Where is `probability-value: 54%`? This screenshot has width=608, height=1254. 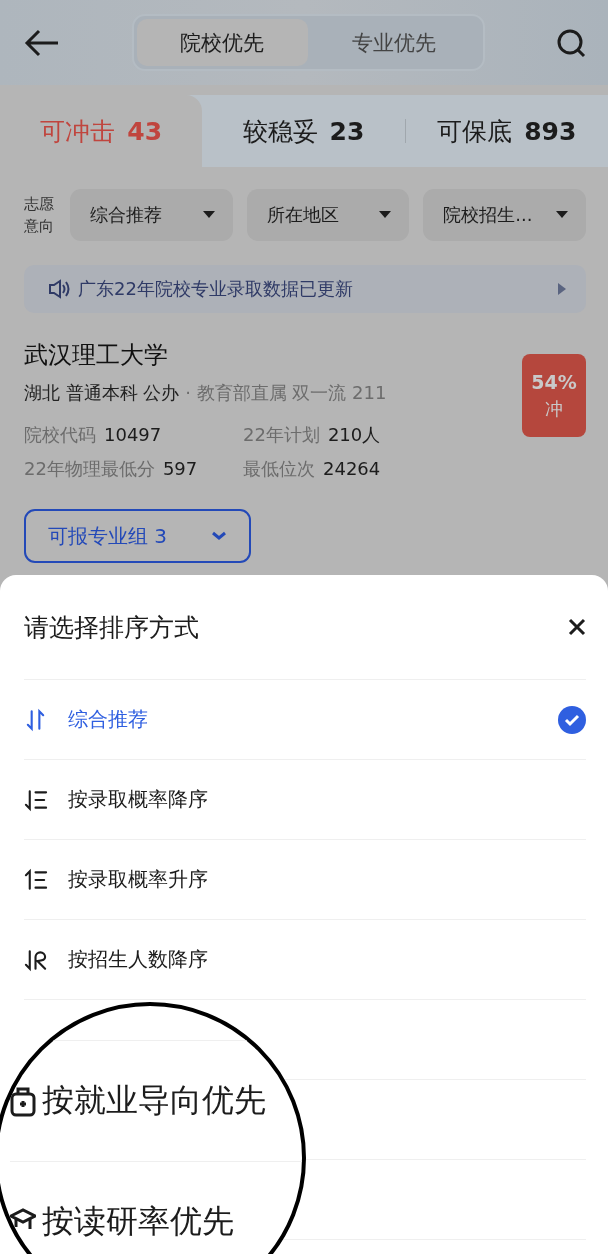 probability-value: 54% is located at coordinates (554, 381).